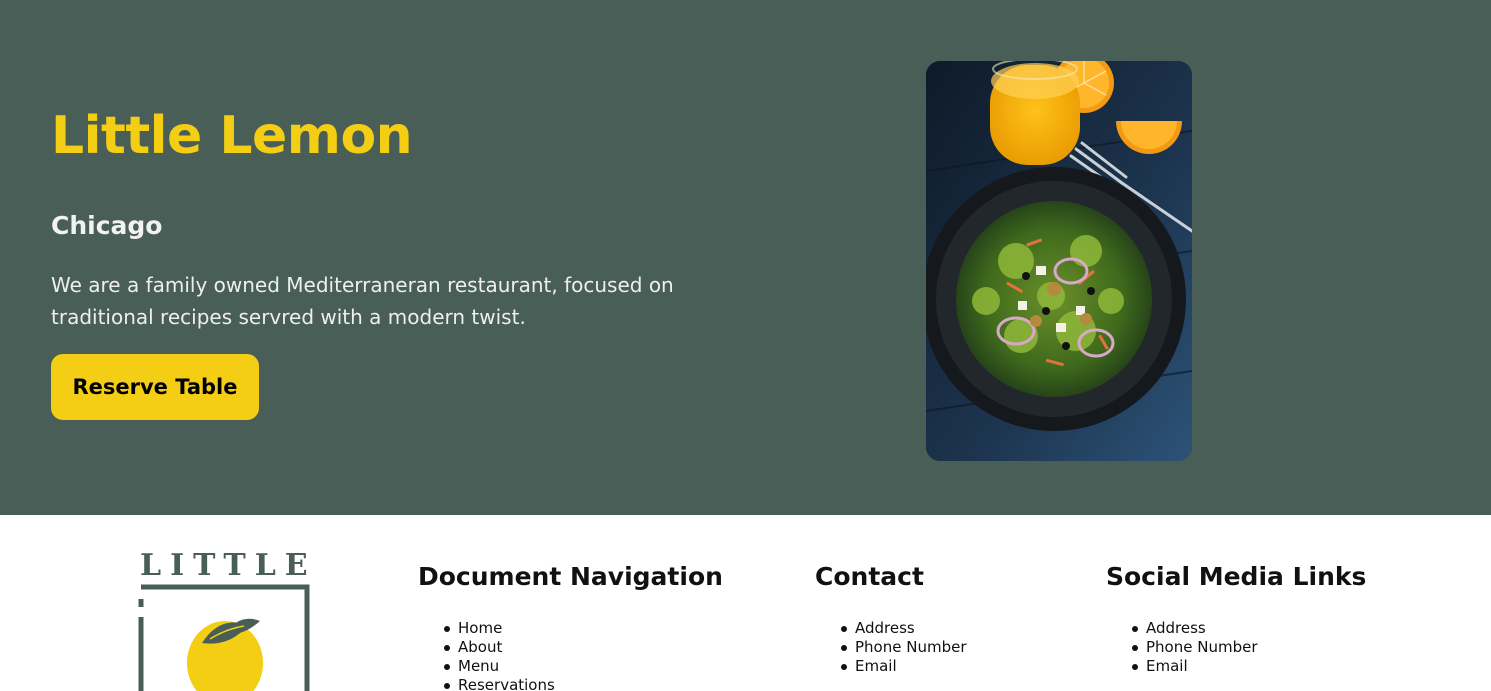  I want to click on logo-text: LITTLE, so click(228, 565).